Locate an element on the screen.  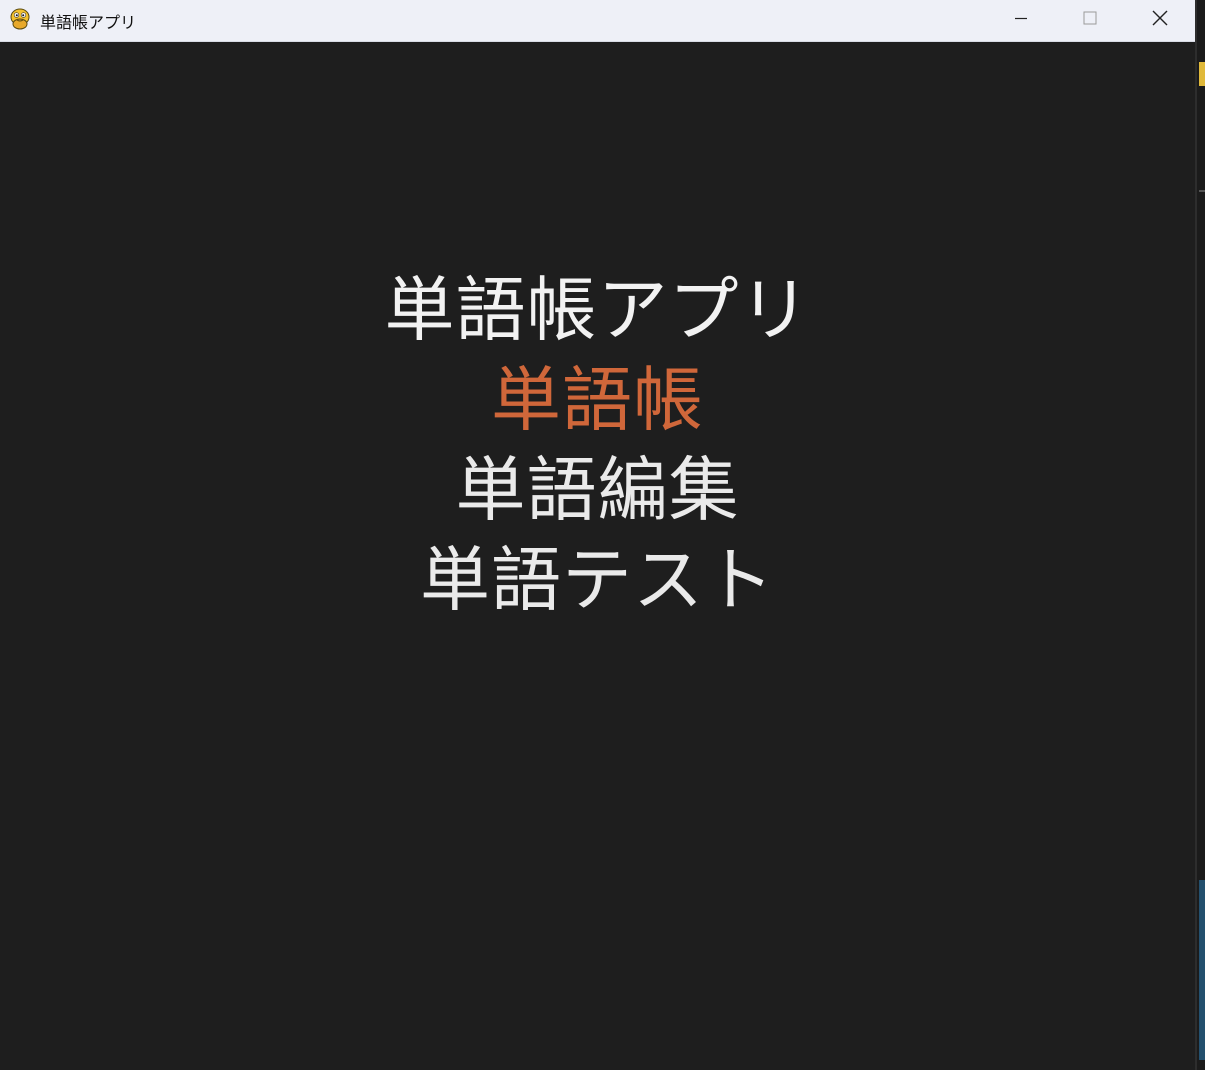
background-window-edge is located at coordinates (1200, 535).